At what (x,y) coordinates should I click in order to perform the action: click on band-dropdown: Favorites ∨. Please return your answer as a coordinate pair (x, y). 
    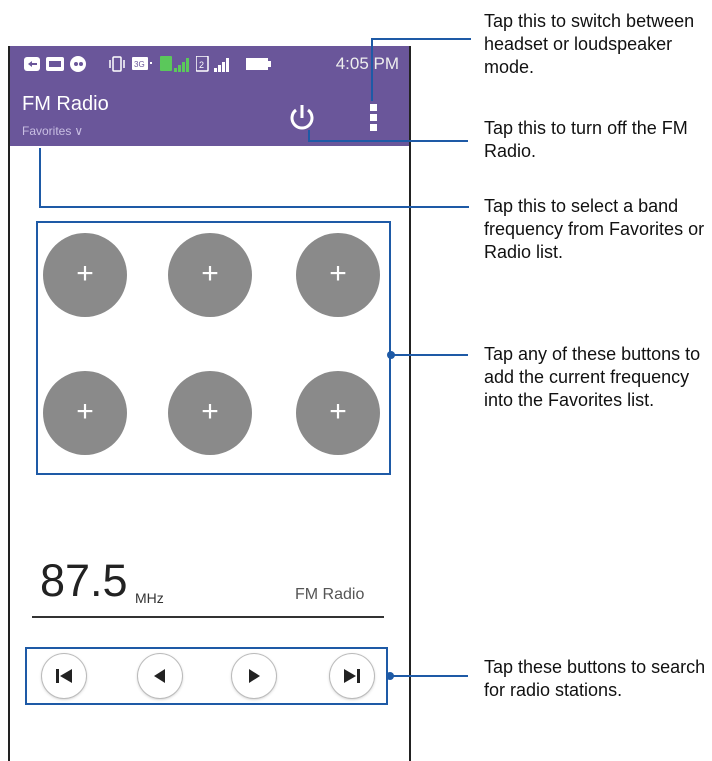
    Looking at the image, I should click on (52, 131).